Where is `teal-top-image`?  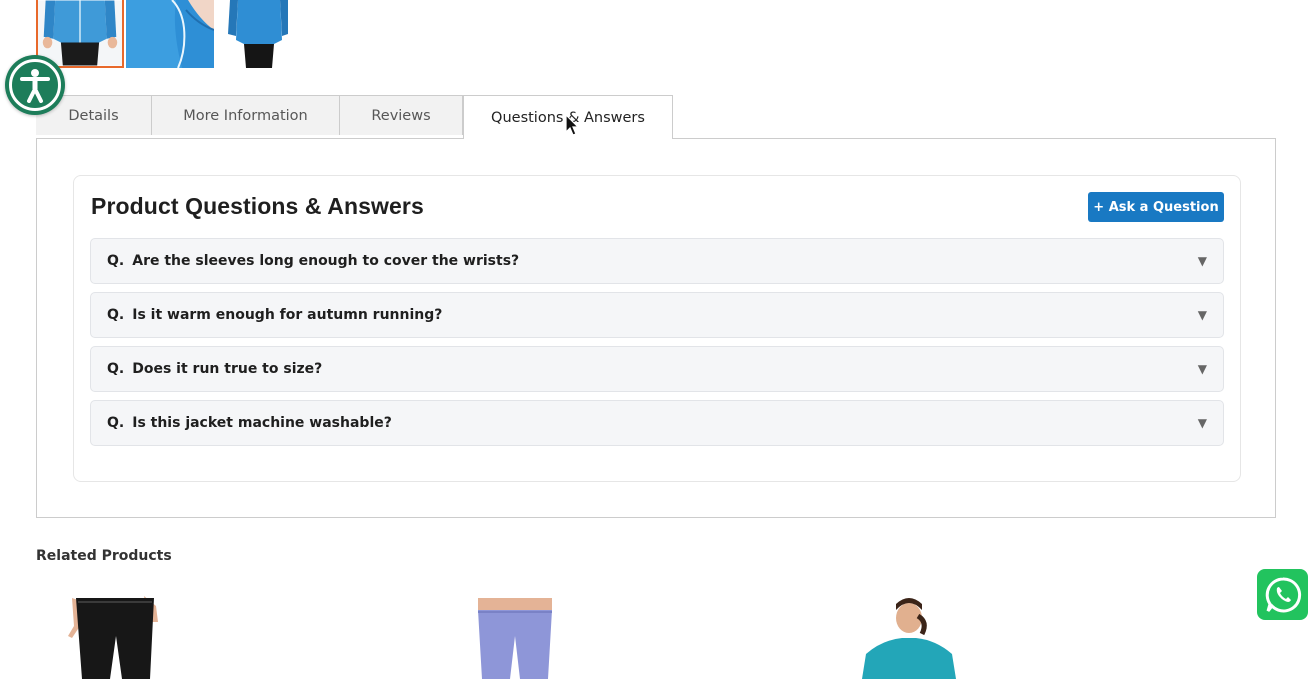 teal-top-image is located at coordinates (907, 637).